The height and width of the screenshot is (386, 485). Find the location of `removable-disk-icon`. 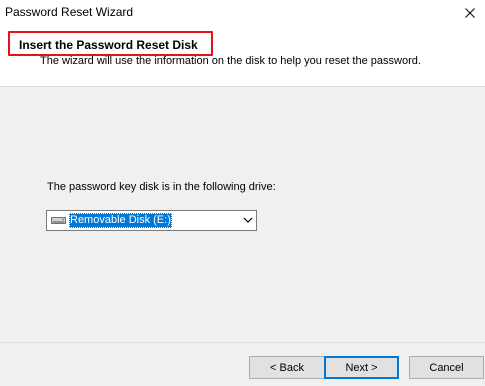

removable-disk-icon is located at coordinates (58, 220).